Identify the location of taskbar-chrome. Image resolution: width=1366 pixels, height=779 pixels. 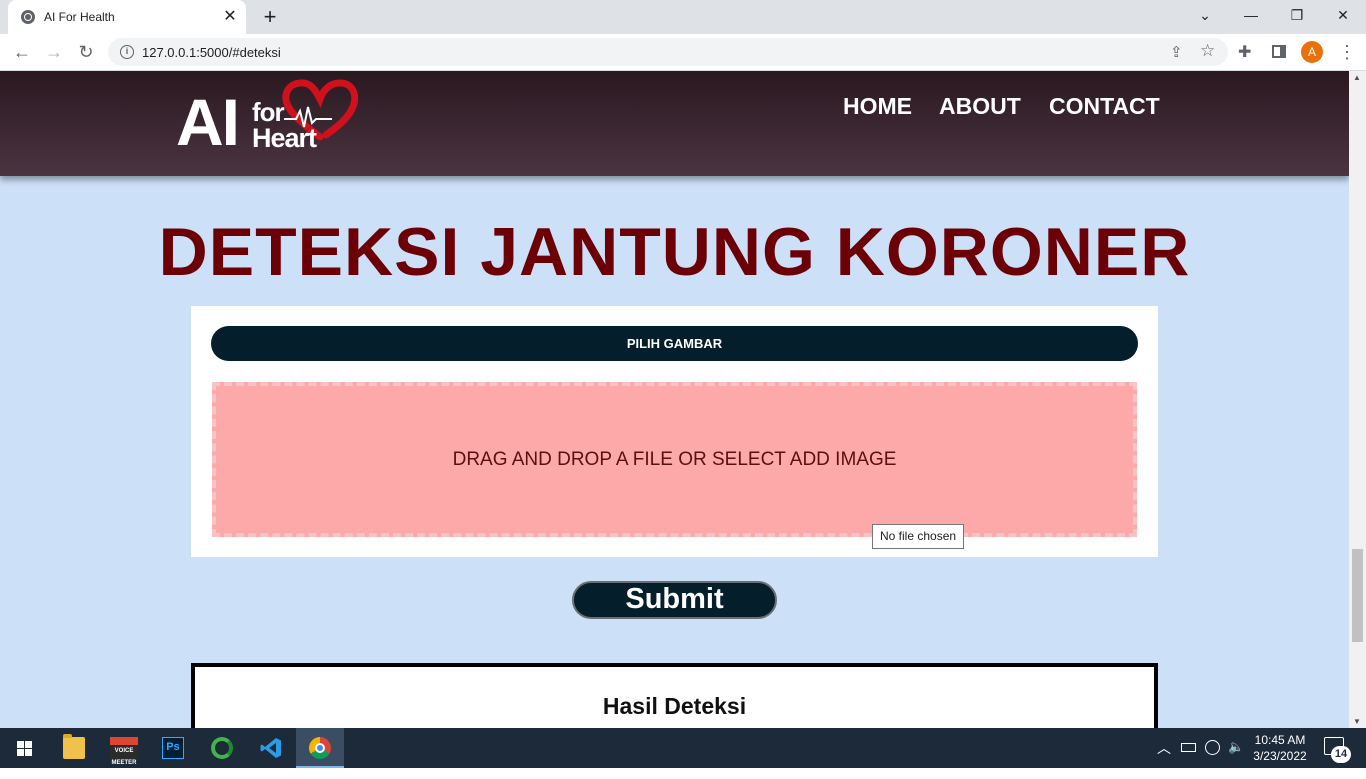
(320, 748).